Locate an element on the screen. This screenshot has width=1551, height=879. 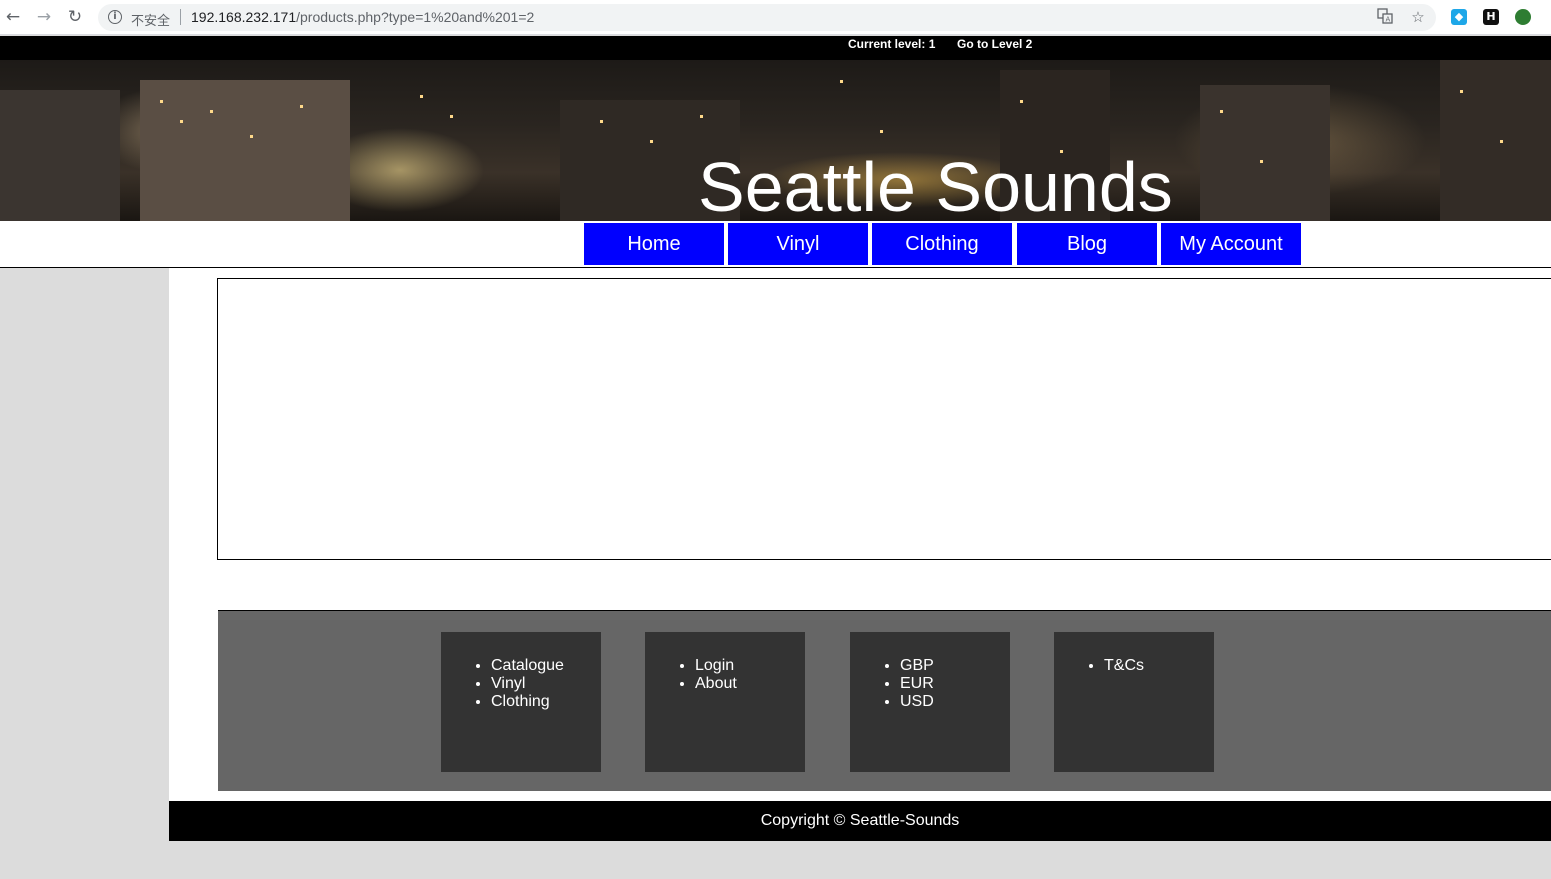
footer-list-item: Login is located at coordinates (750, 666).